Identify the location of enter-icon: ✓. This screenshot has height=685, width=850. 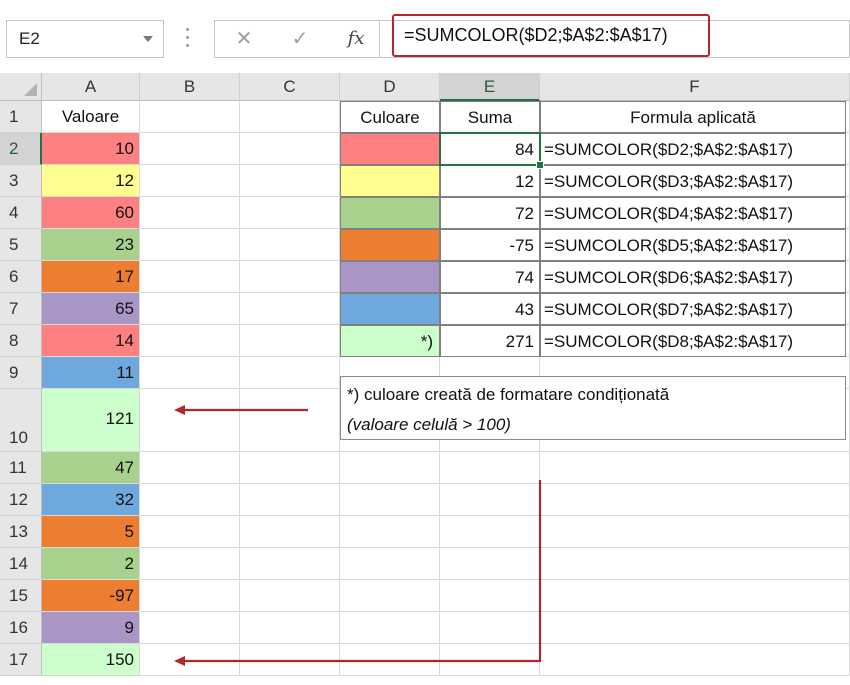
(300, 39).